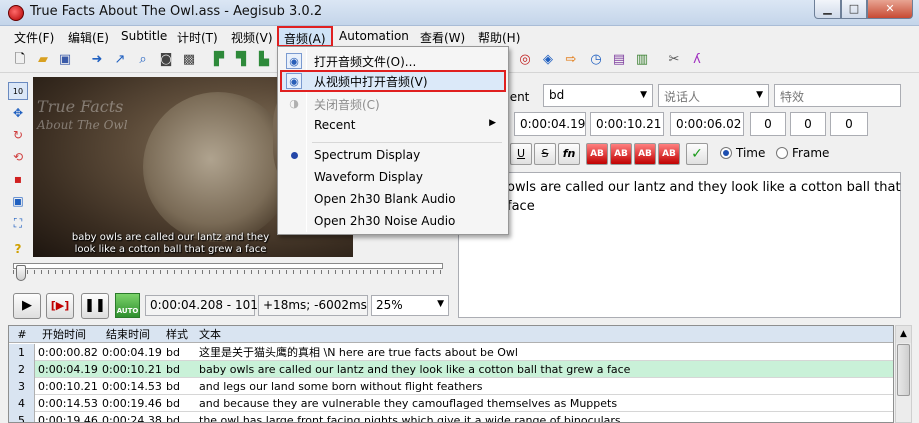 This screenshot has height=423, width=919. What do you see at coordinates (210, 334) in the screenshot?
I see `col-header-text: 文本` at bounding box center [210, 334].